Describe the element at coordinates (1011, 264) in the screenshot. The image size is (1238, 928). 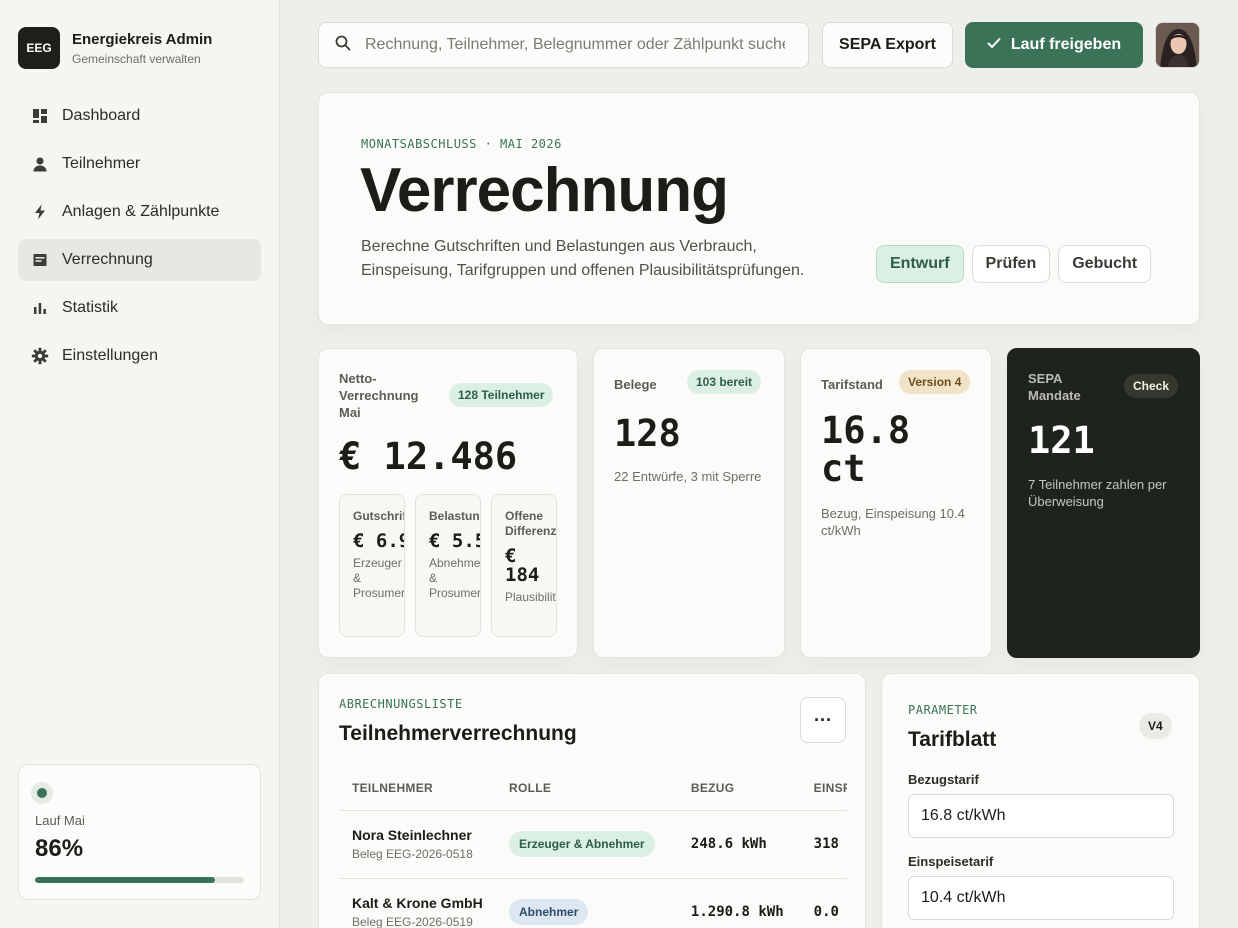
I see `status-pruefen-button: Prüfen` at that location.